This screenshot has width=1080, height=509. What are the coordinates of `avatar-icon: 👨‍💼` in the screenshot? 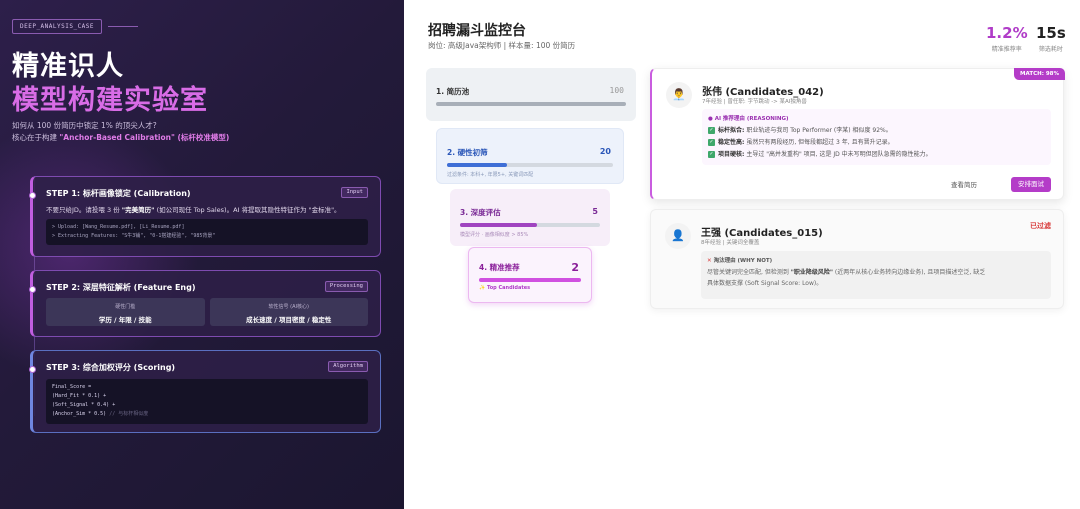 It's located at (679, 95).